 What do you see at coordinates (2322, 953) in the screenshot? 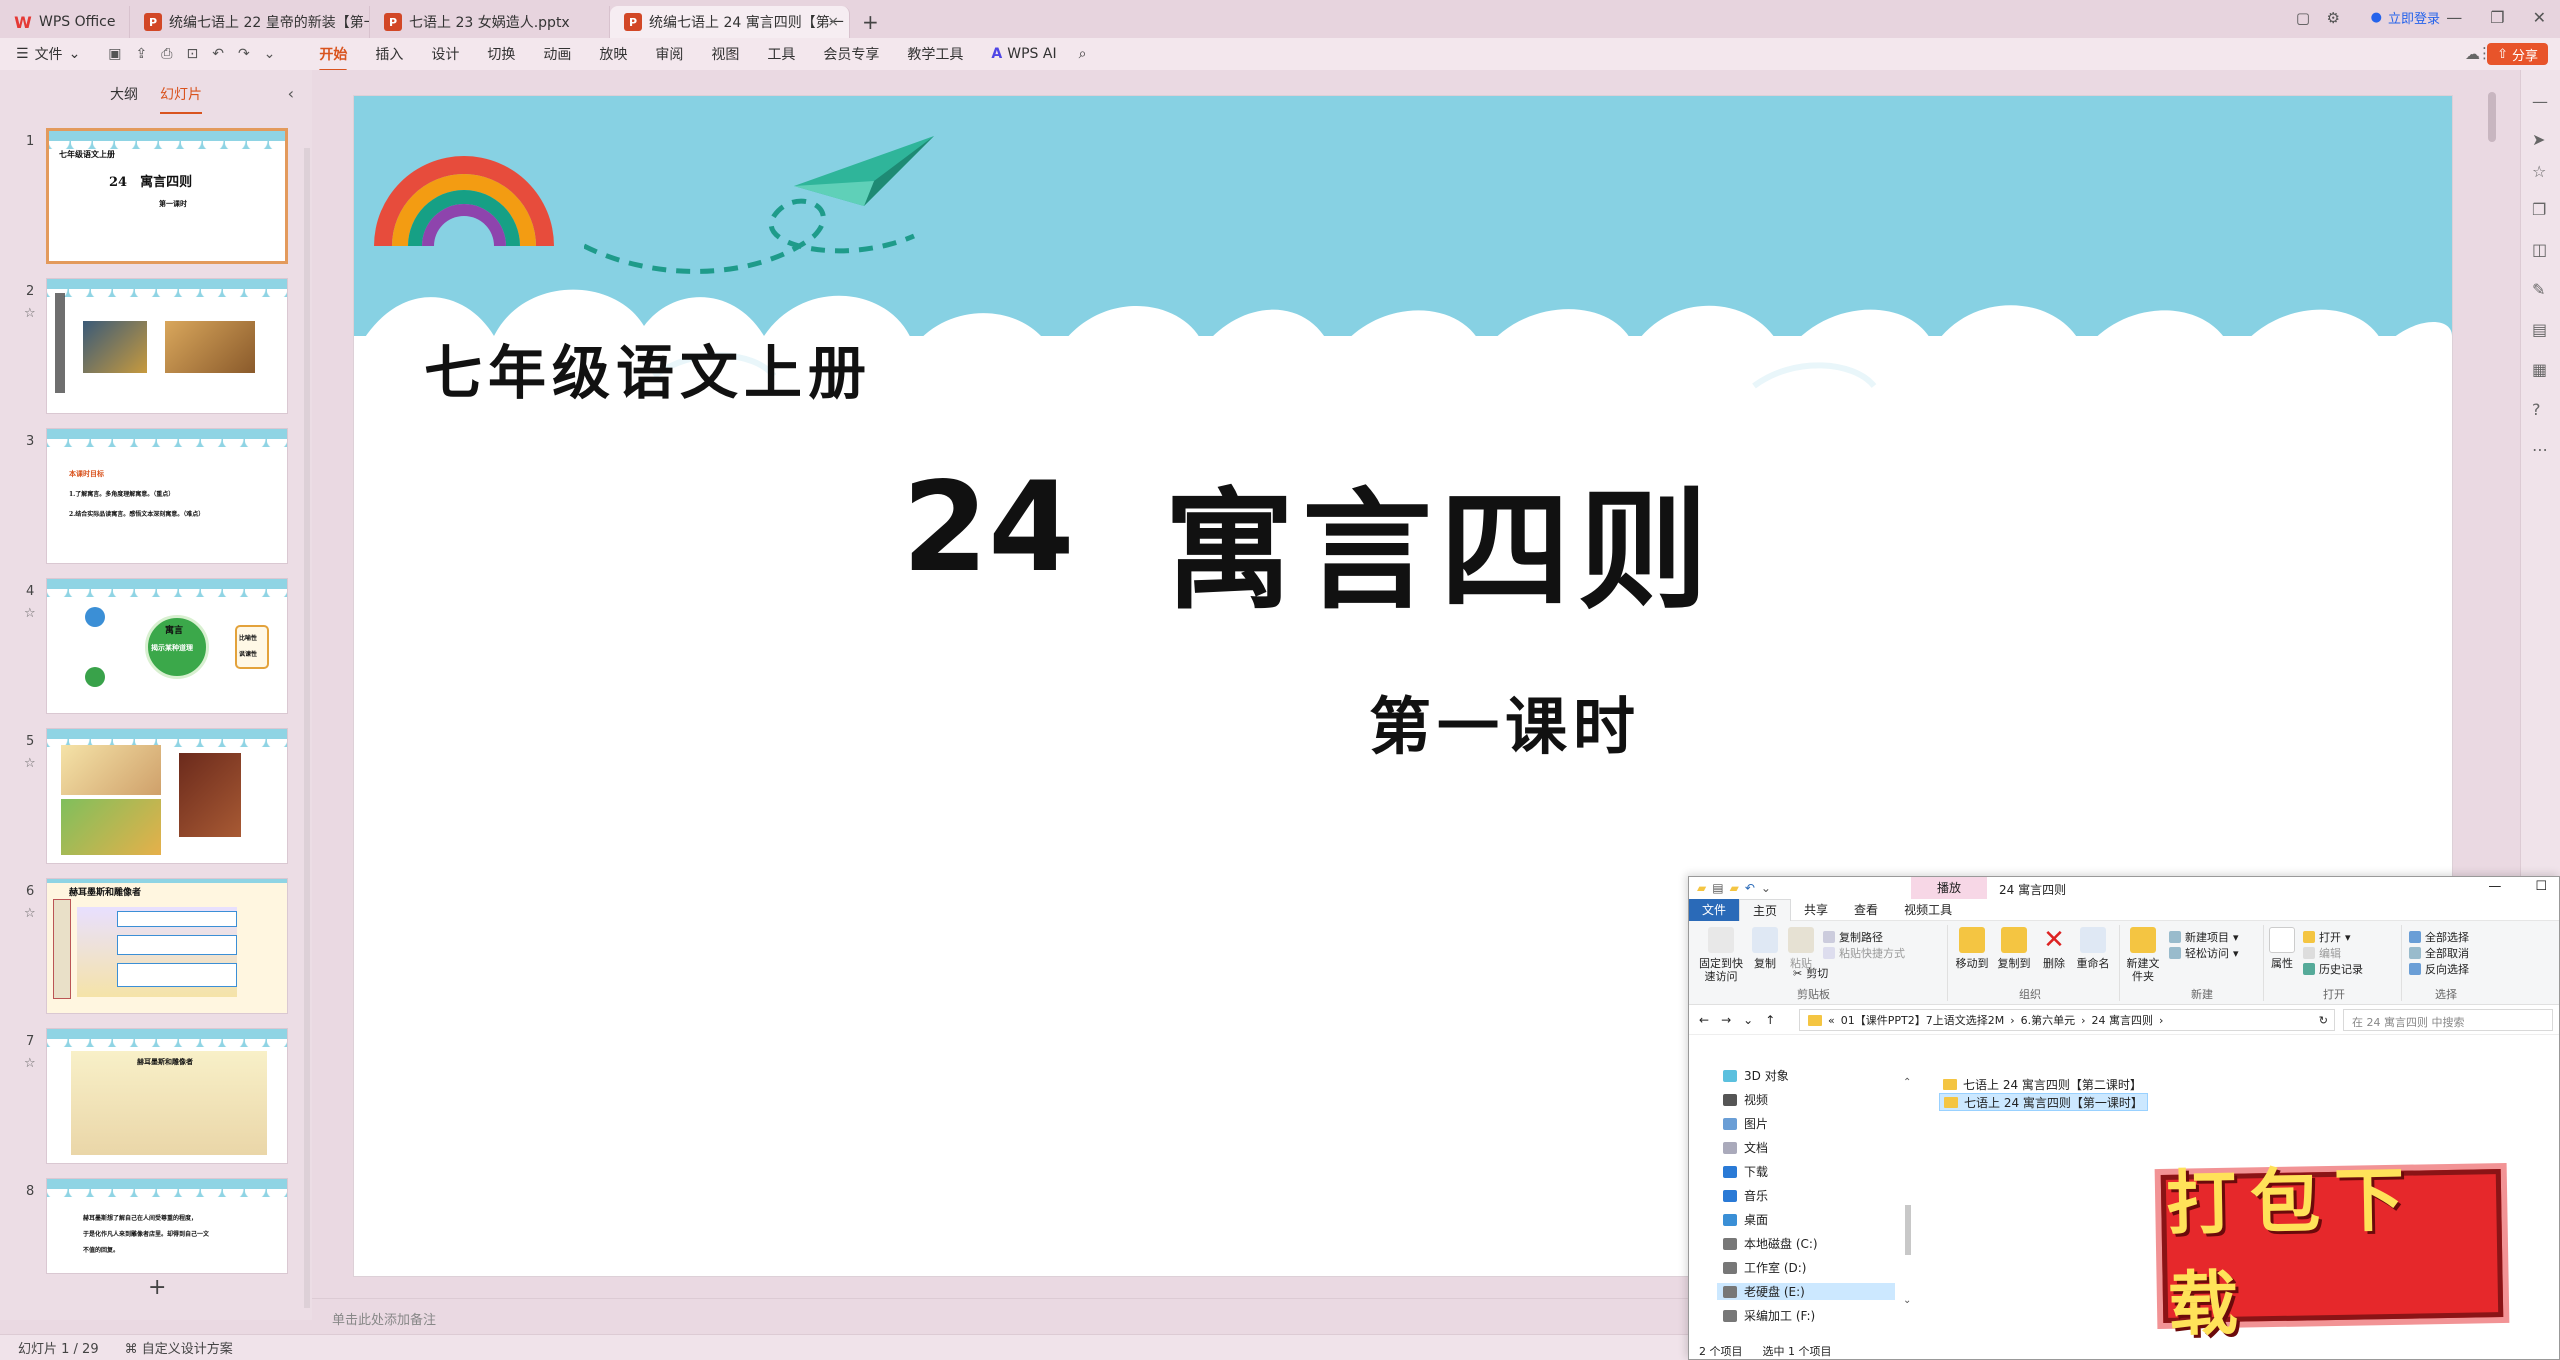
I see `edit-button: 编辑` at bounding box center [2322, 953].